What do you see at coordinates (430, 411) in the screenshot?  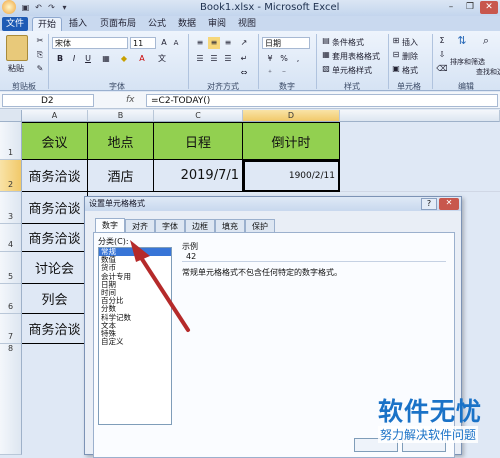 I see `watermark-brand: 软件无忧` at bounding box center [430, 411].